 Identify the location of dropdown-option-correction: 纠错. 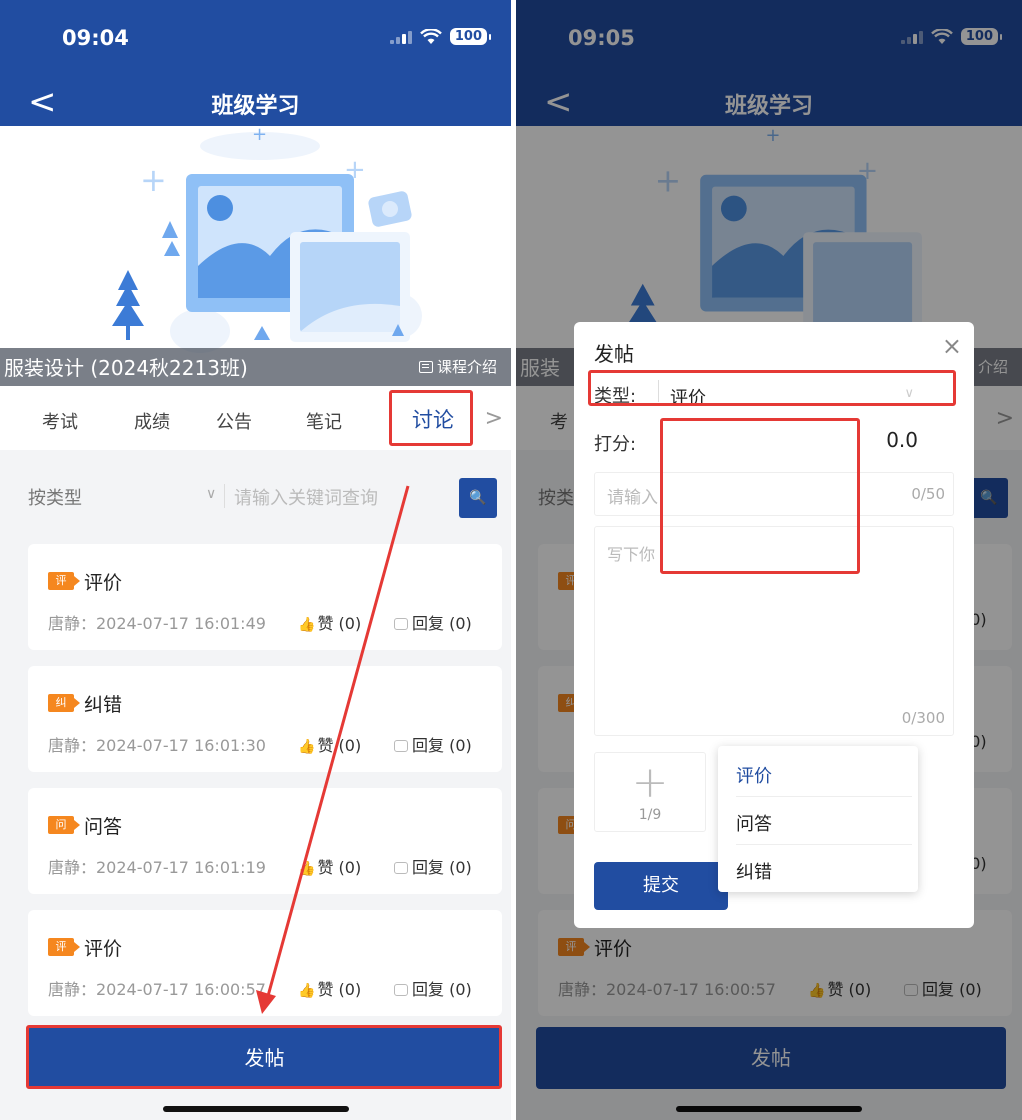
(754, 871).